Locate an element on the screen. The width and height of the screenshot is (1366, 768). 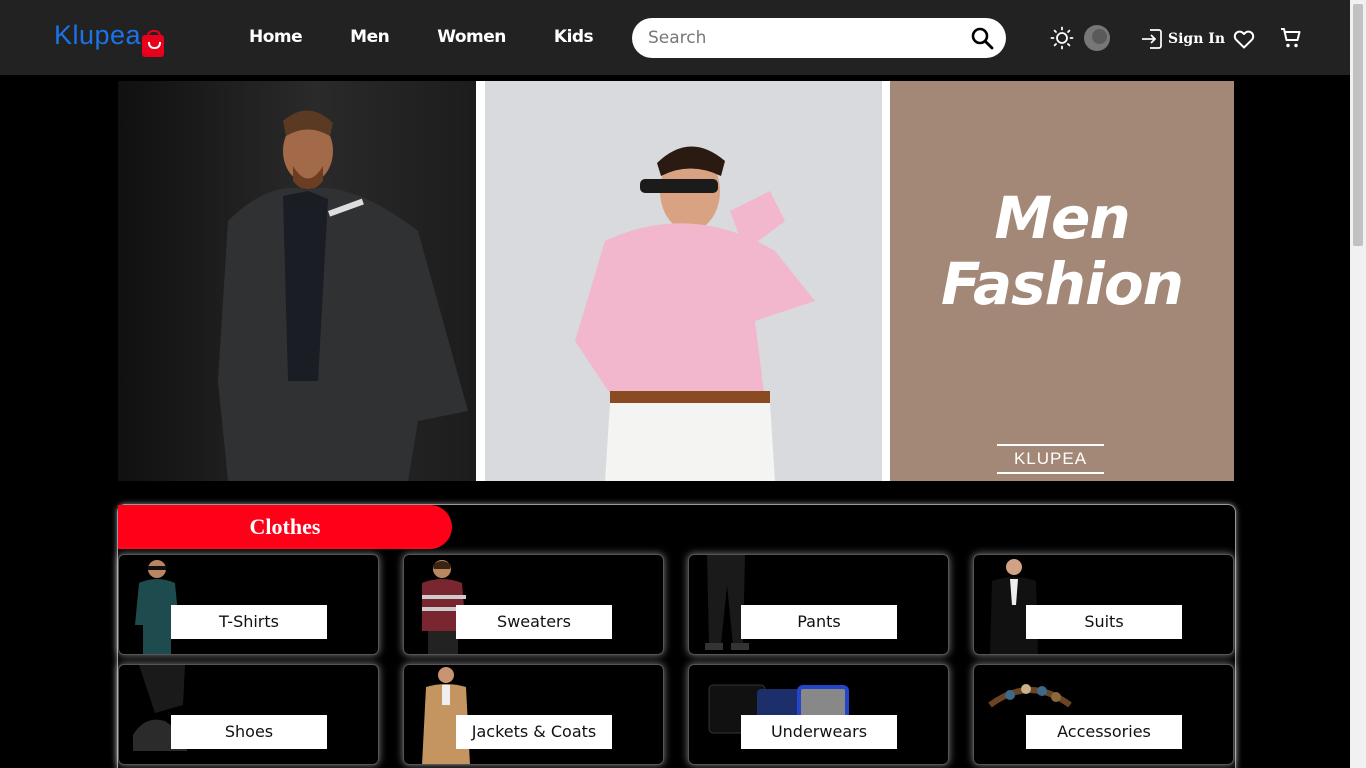
nav-women: Women is located at coordinates (471, 37).